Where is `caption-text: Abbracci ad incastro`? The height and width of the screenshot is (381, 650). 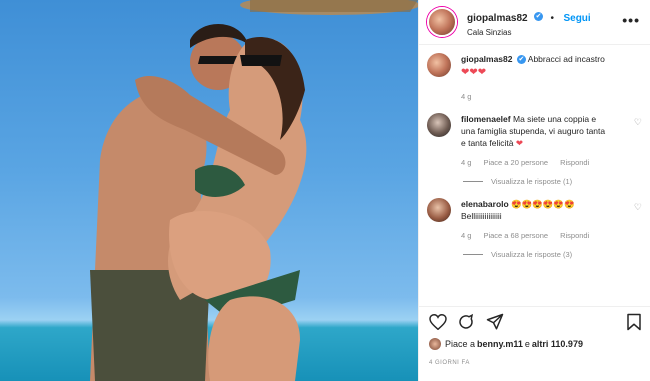 caption-text: Abbracci ad incastro is located at coordinates (566, 59).